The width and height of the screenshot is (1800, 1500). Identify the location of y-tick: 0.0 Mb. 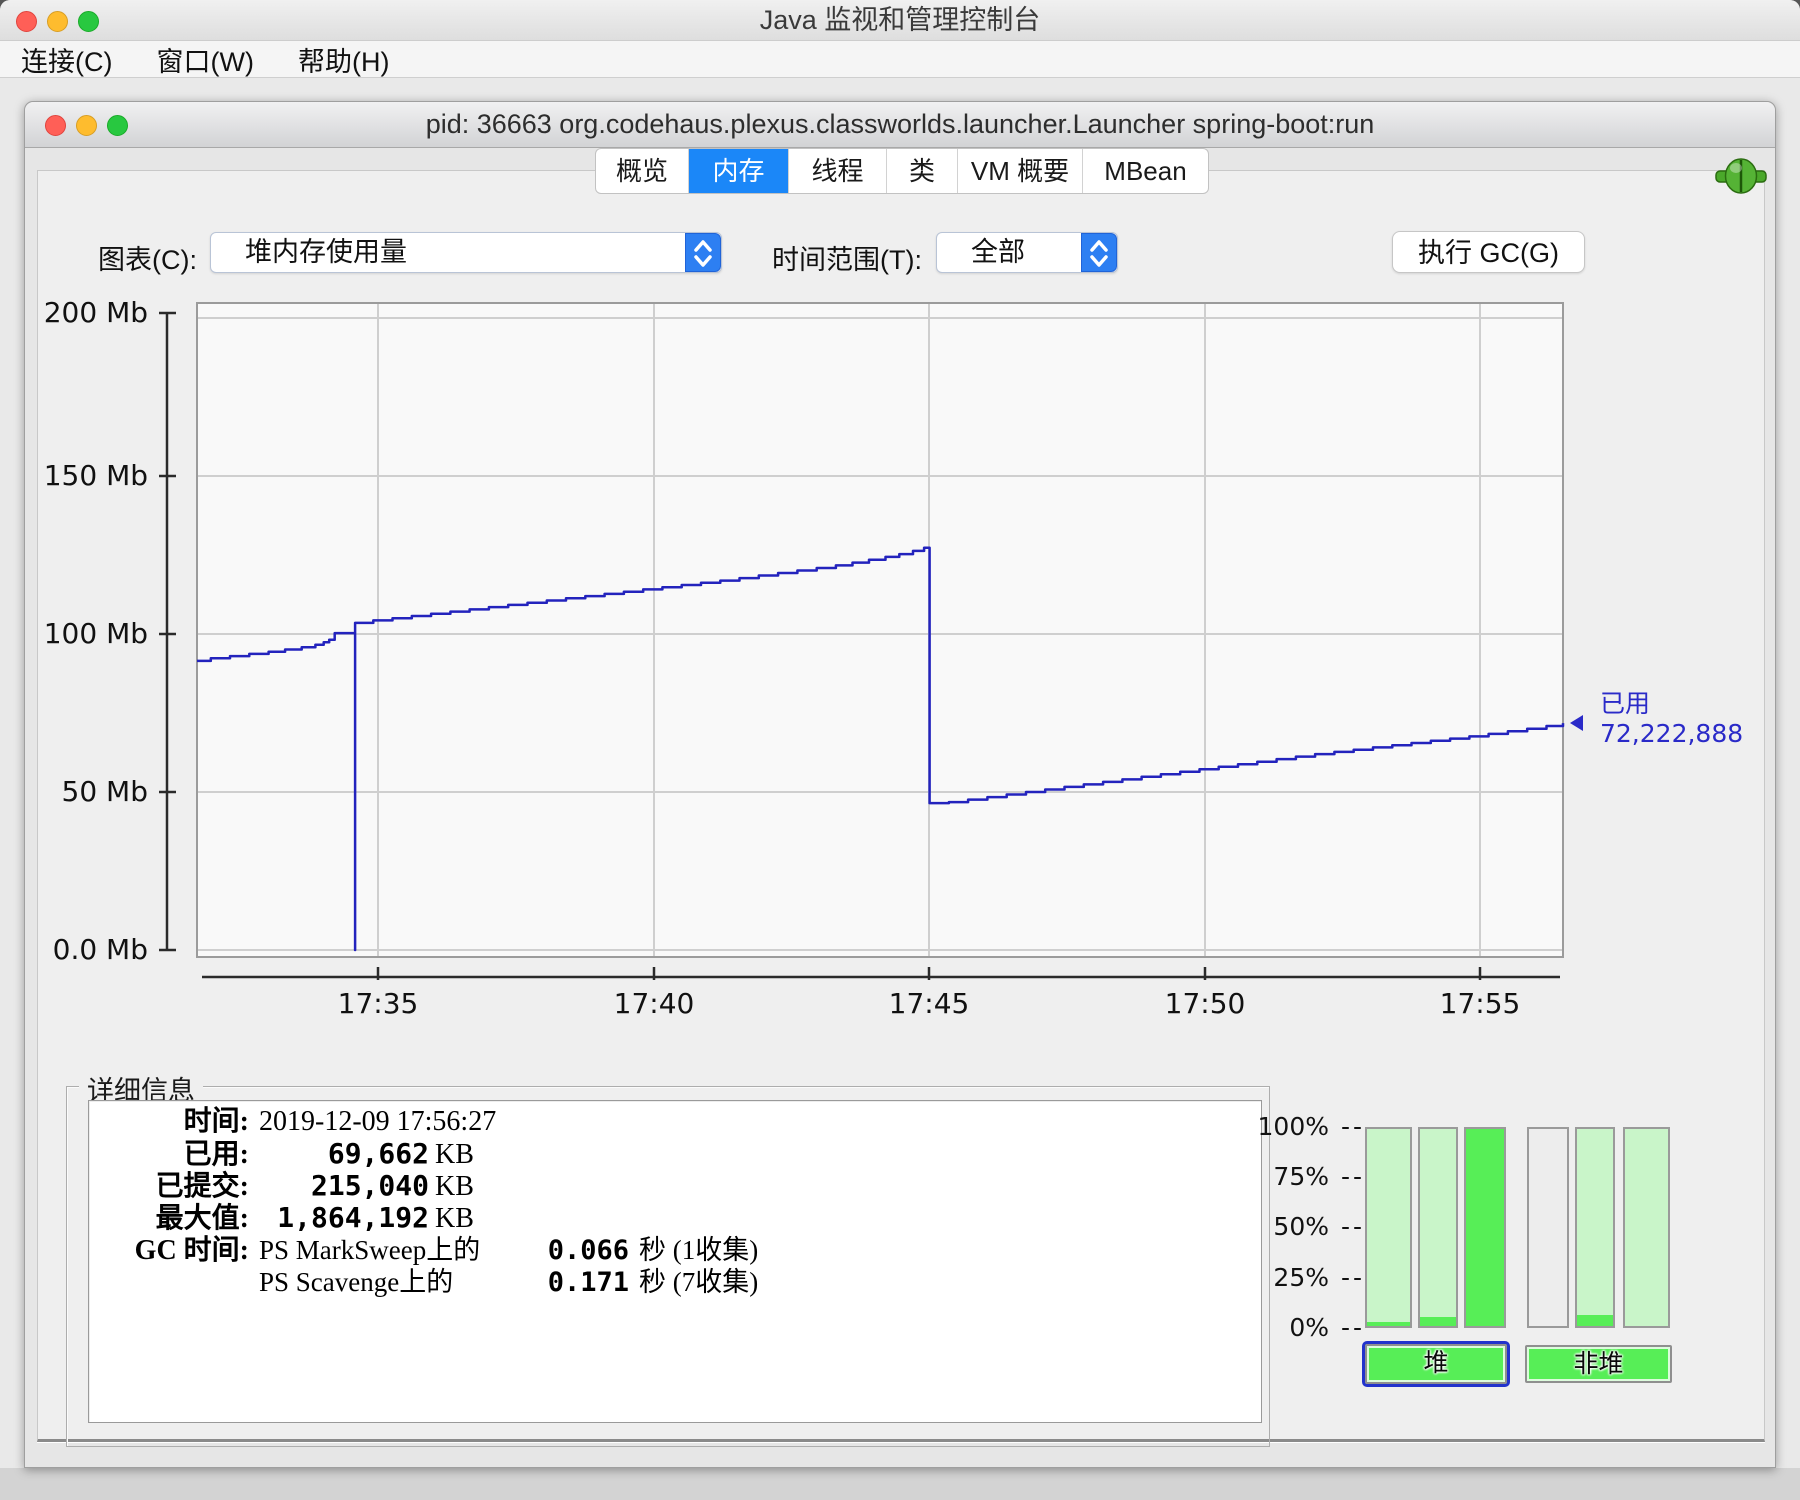
(100, 949).